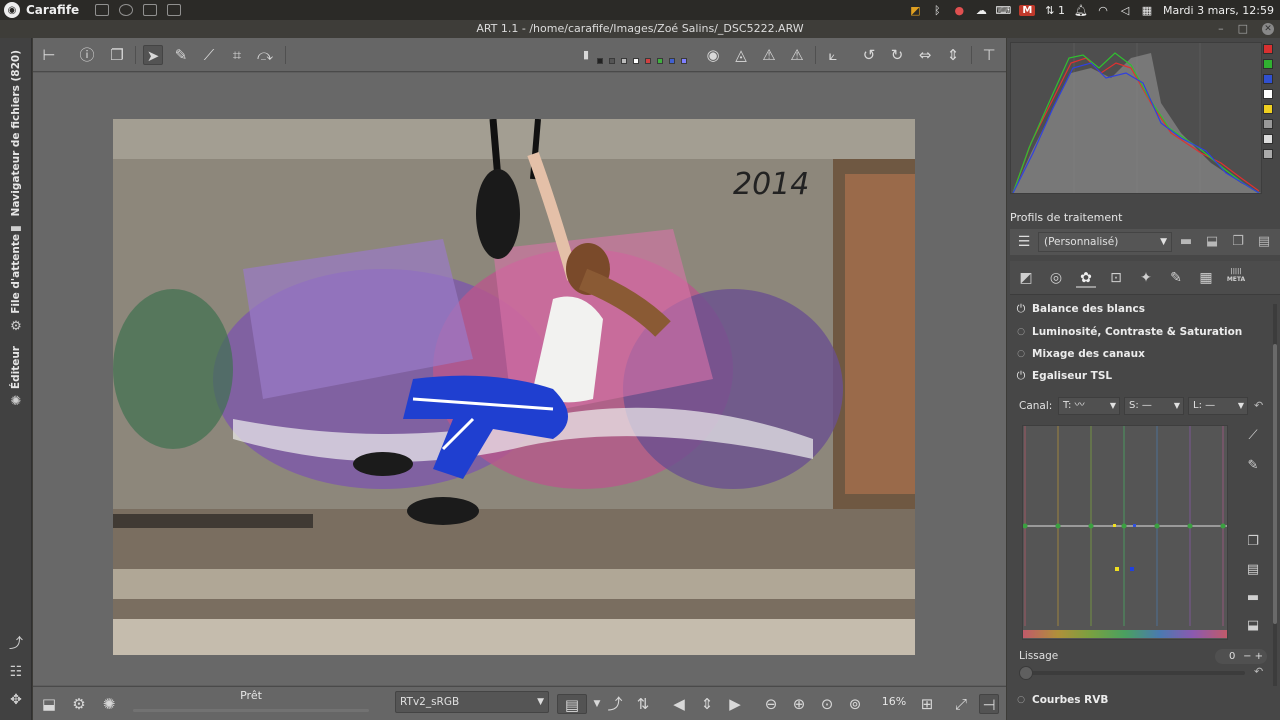 The height and width of the screenshot is (720, 1280). I want to click on processing-profile-select: (Personnalisé) ▼, so click(1105, 242).